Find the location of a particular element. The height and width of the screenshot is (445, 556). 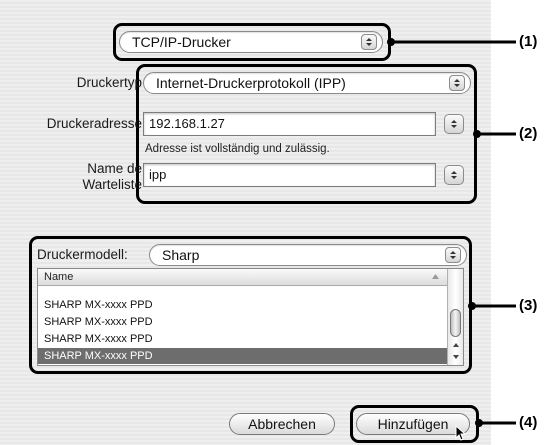

callout-label-4: (4) is located at coordinates (528, 422).